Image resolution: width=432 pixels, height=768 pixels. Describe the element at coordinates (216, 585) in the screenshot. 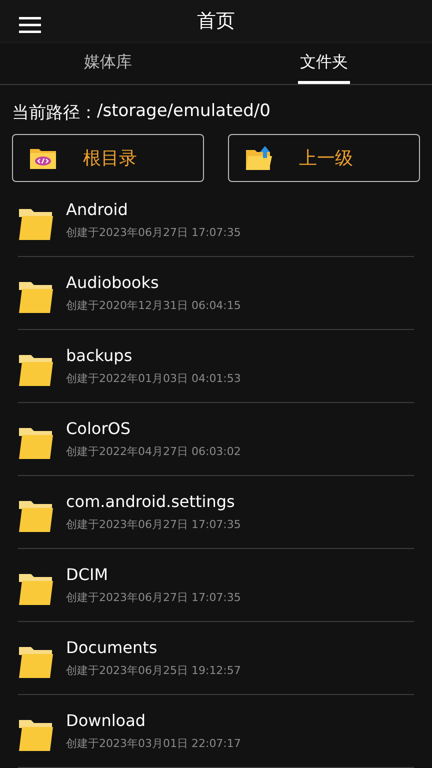

I see `folder-row: DCIM 创建于2023年06月27日 17:07:35` at that location.